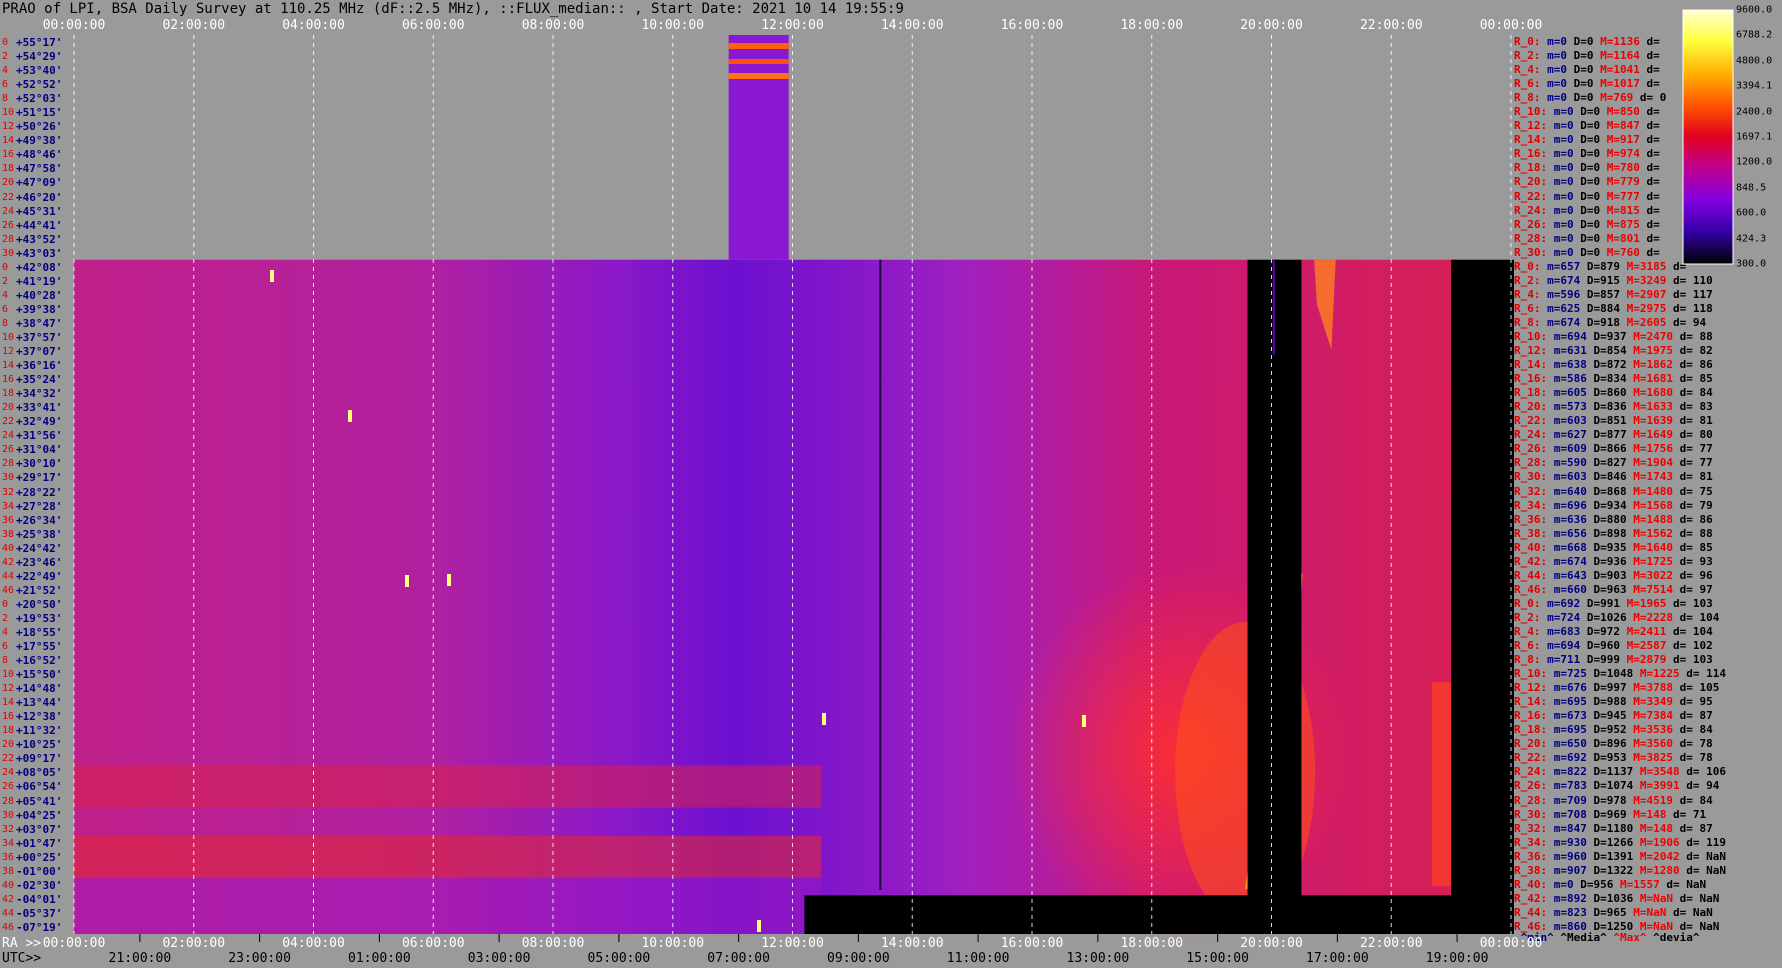  I want to click on data-strip, so click(758, 147).